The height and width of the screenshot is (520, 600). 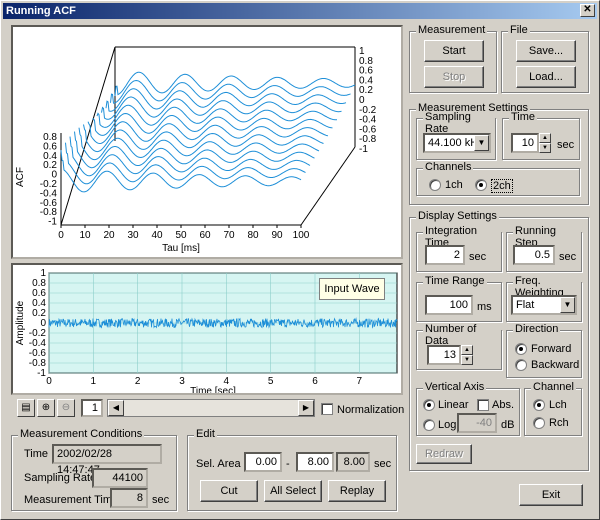 I want to click on channel-group: Channel Lch Rch, so click(x=553, y=408).